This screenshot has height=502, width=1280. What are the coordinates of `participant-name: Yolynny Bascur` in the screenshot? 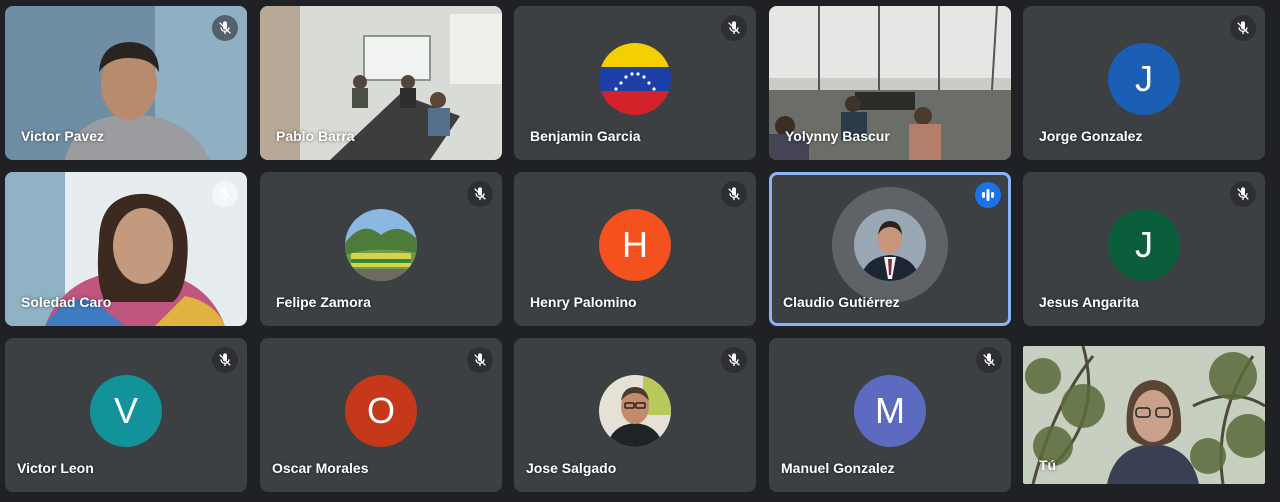 It's located at (837, 136).